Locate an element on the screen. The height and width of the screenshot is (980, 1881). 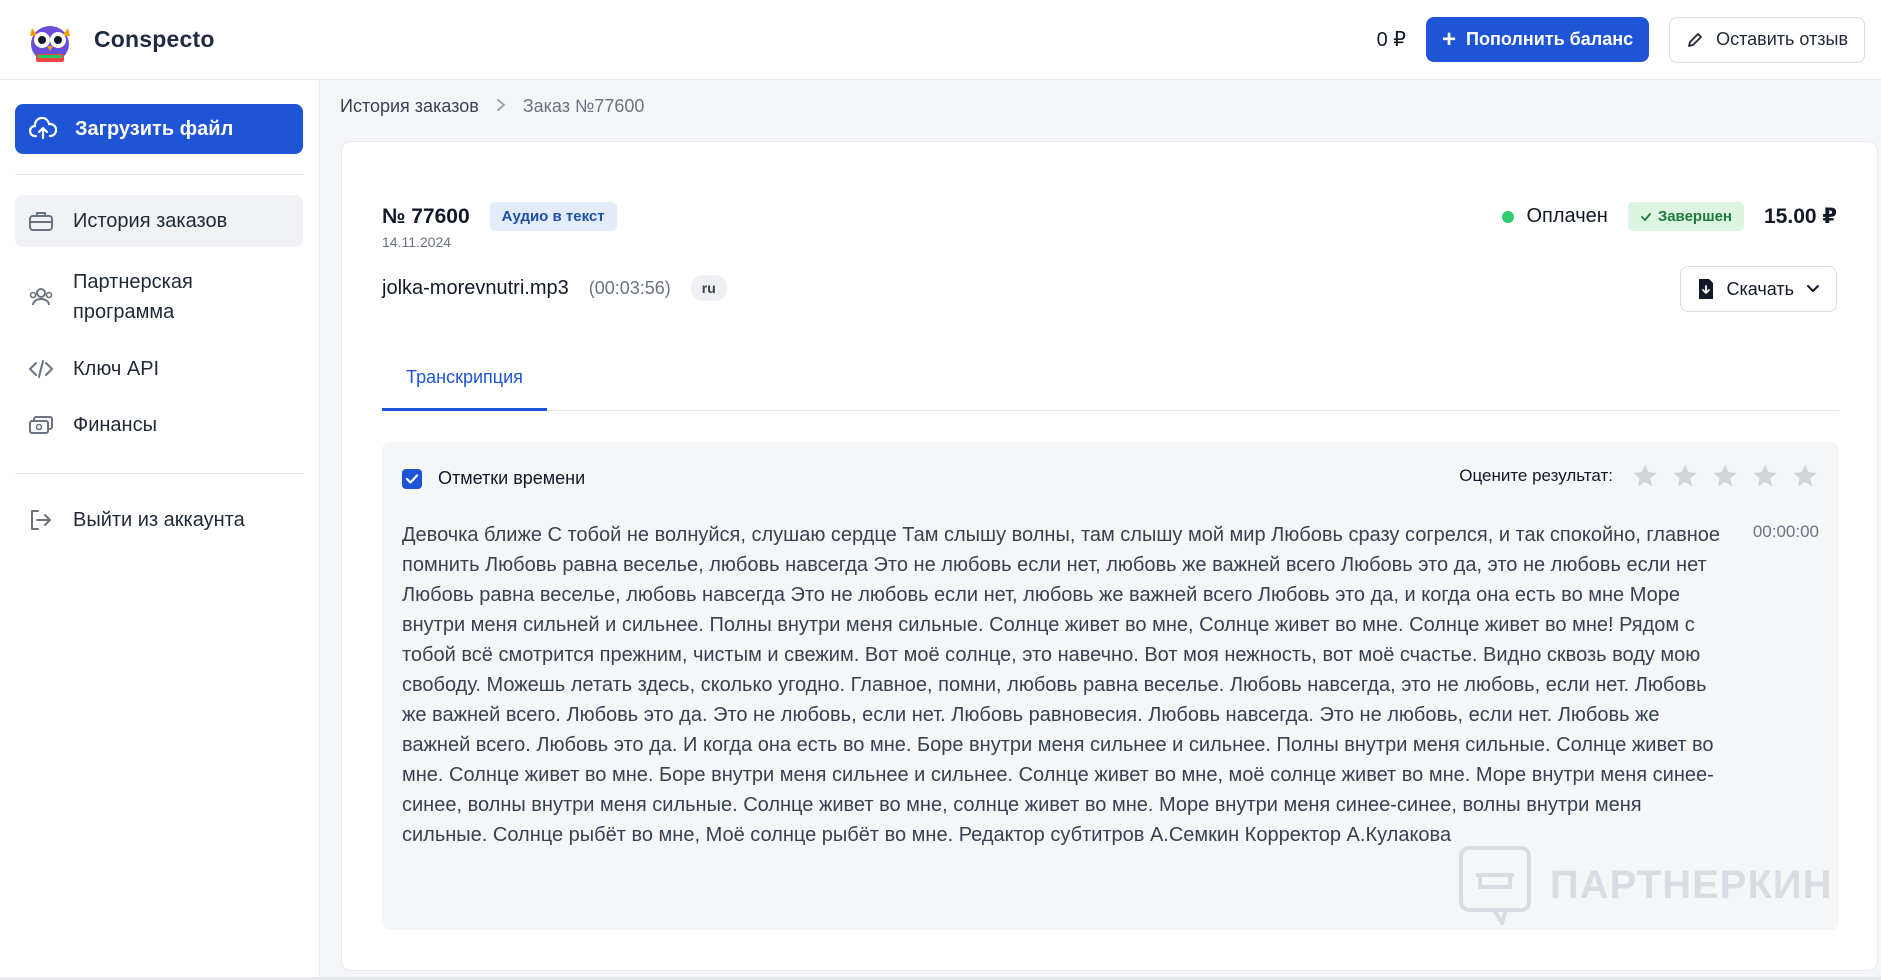
file-download-icon is located at coordinates (1705, 289).